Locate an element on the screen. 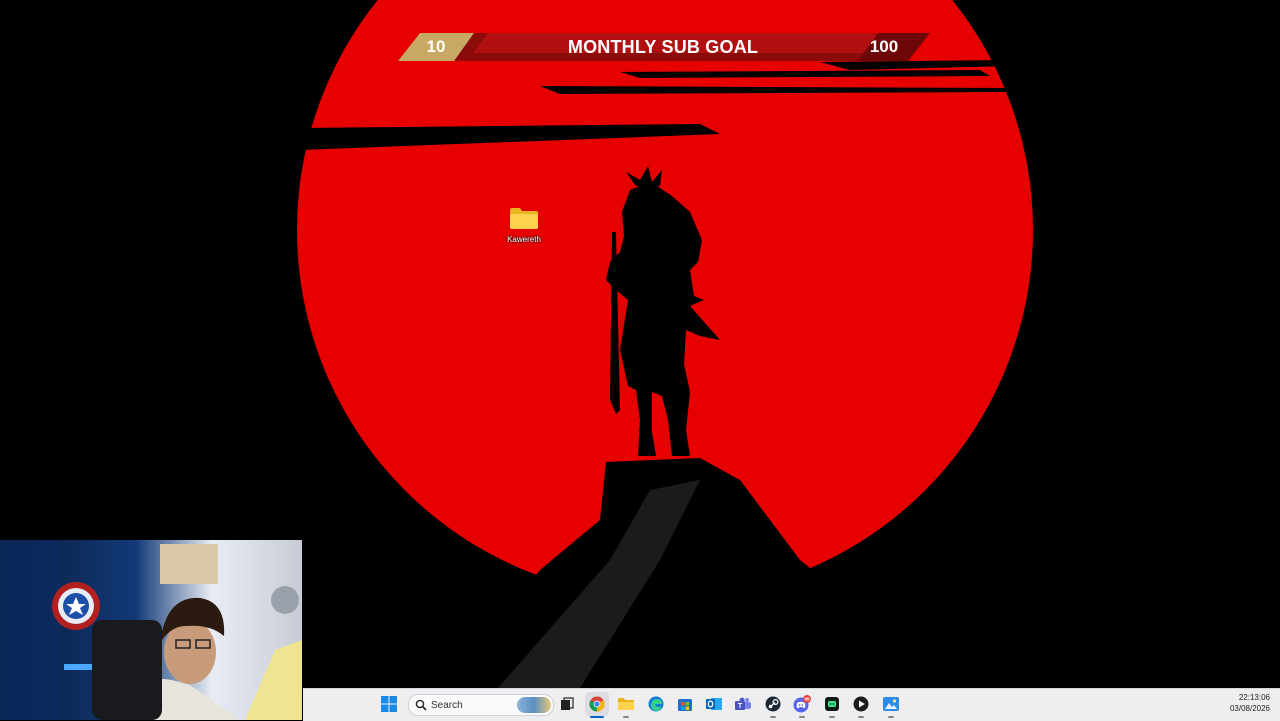 The width and height of the screenshot is (1280, 721). edge-button is located at coordinates (656, 704).